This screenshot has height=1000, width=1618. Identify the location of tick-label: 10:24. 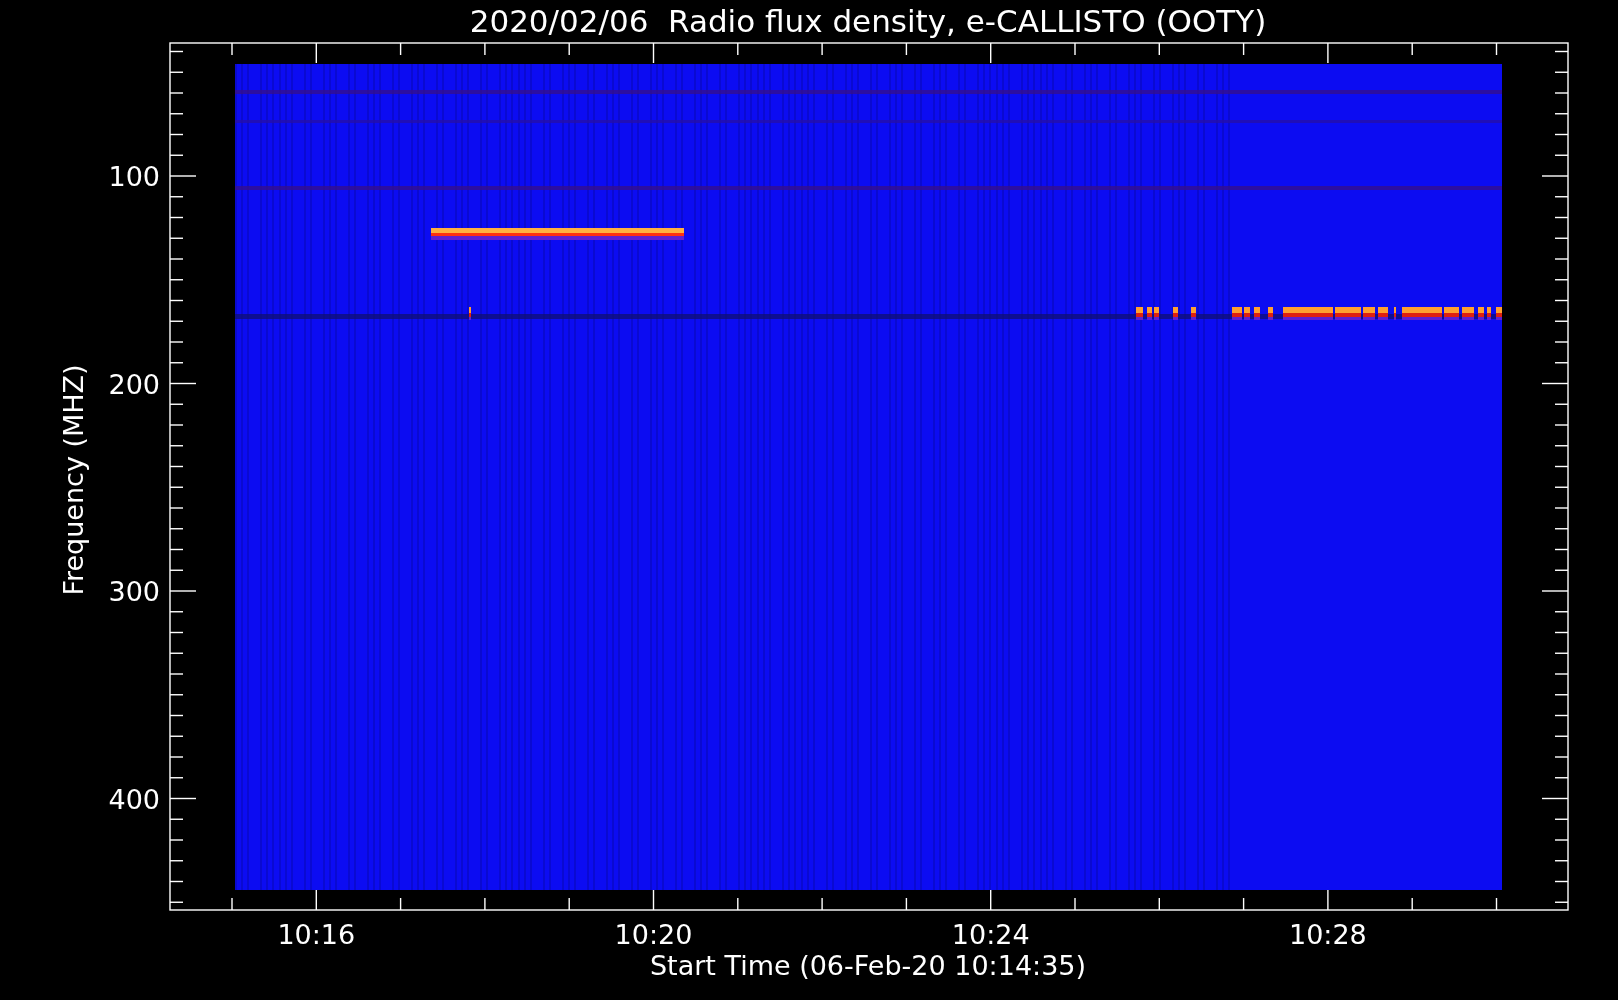
(990, 934).